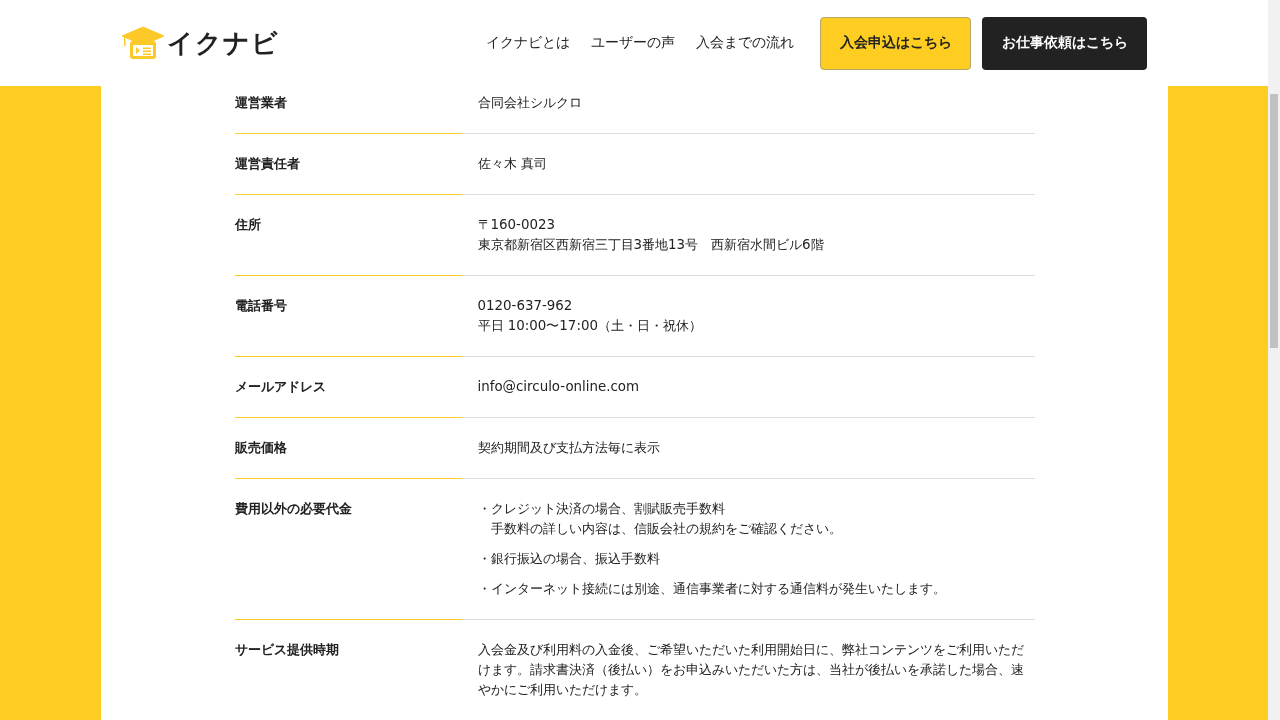 Image resolution: width=1280 pixels, height=720 pixels. What do you see at coordinates (575, 559) in the screenshot?
I see `list-item-text: 銀行振込の場合、振込手数料` at bounding box center [575, 559].